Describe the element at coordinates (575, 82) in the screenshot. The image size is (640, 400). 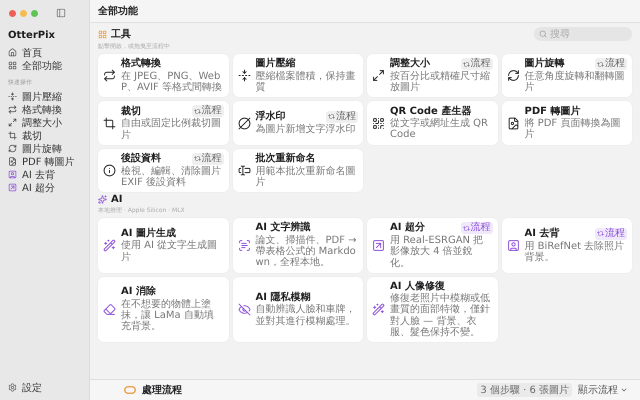
I see `card-description: 任意角度旋轉和翻轉圖片` at that location.